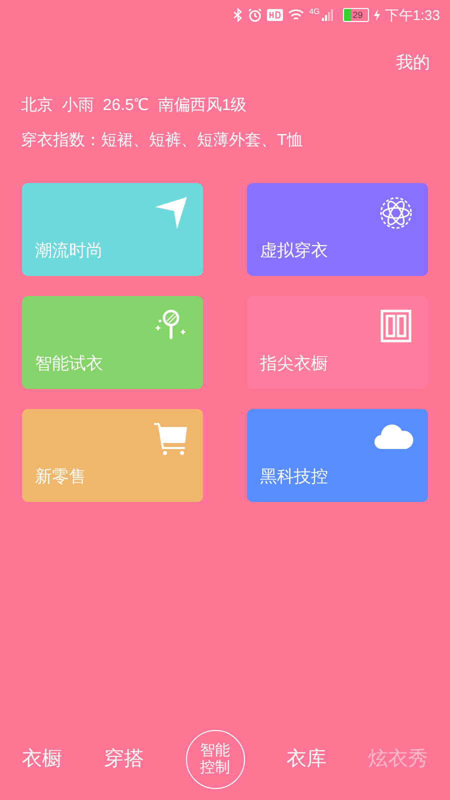 Image resolution: width=450 pixels, height=800 pixels. Describe the element at coordinates (134, 106) in the screenshot. I see `weather-text: 北京 小雨 26.5℃ 南偏西风1级` at that location.